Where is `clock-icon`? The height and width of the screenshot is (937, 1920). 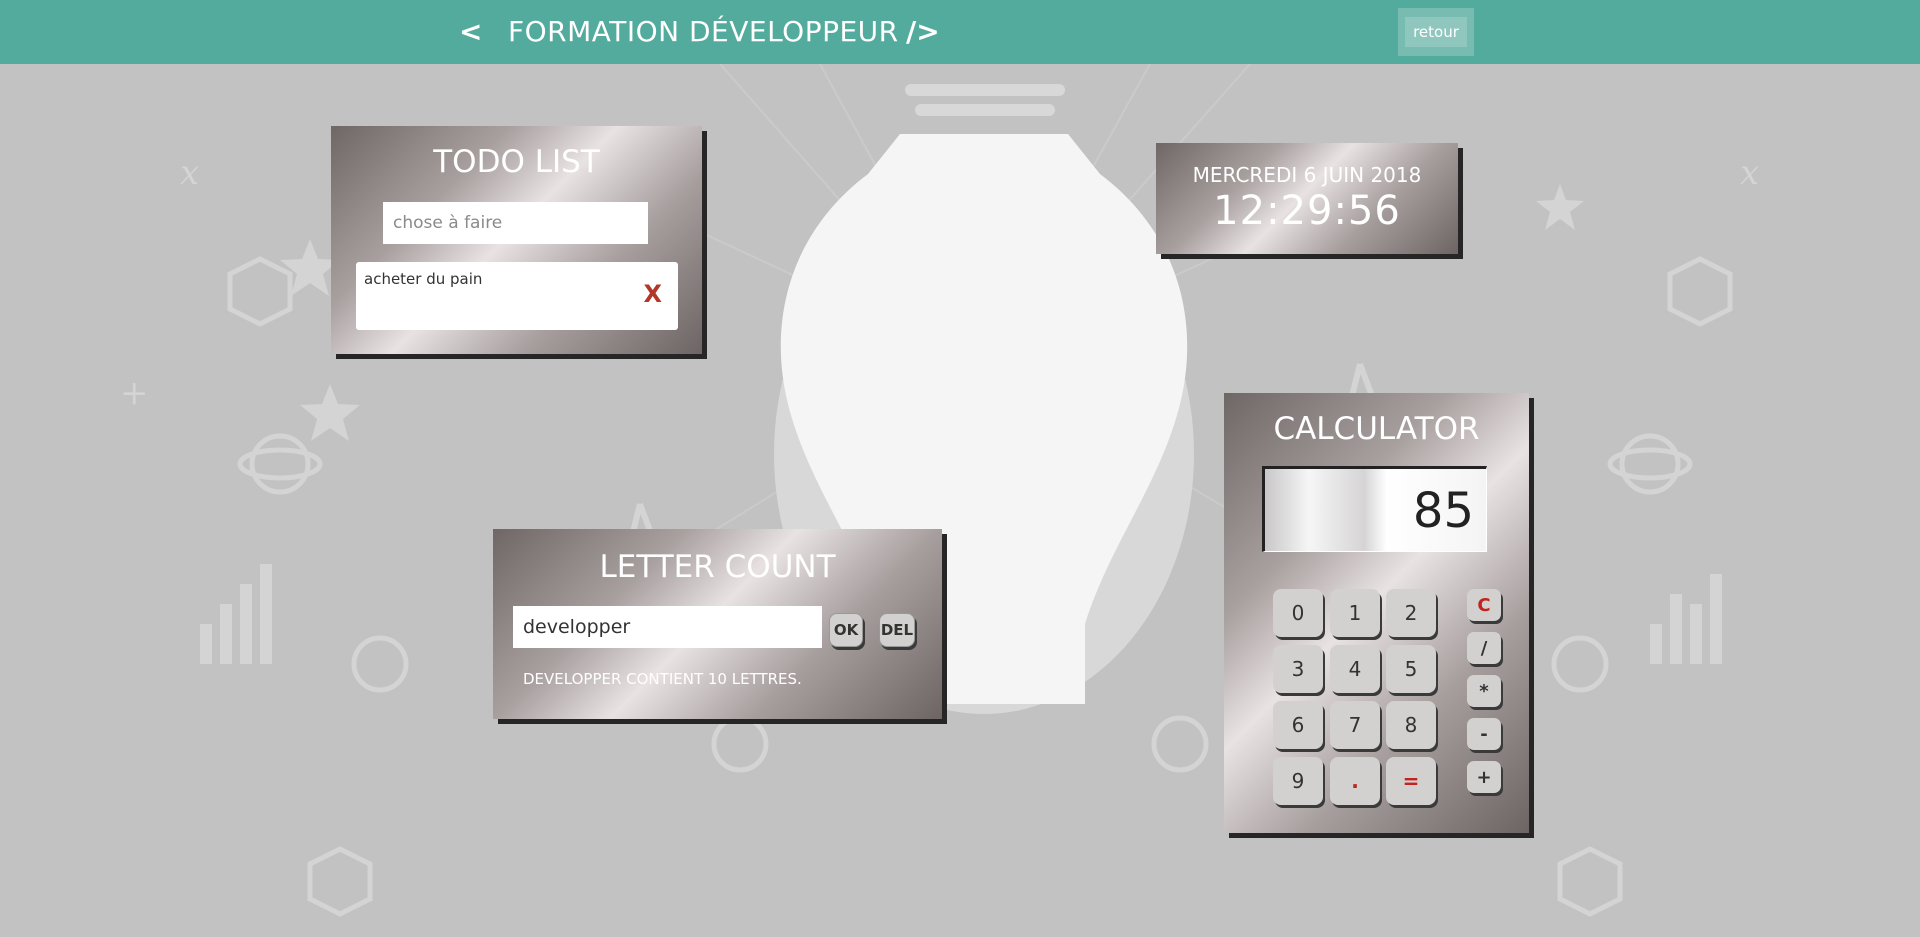 clock-icon is located at coordinates (740, 744).